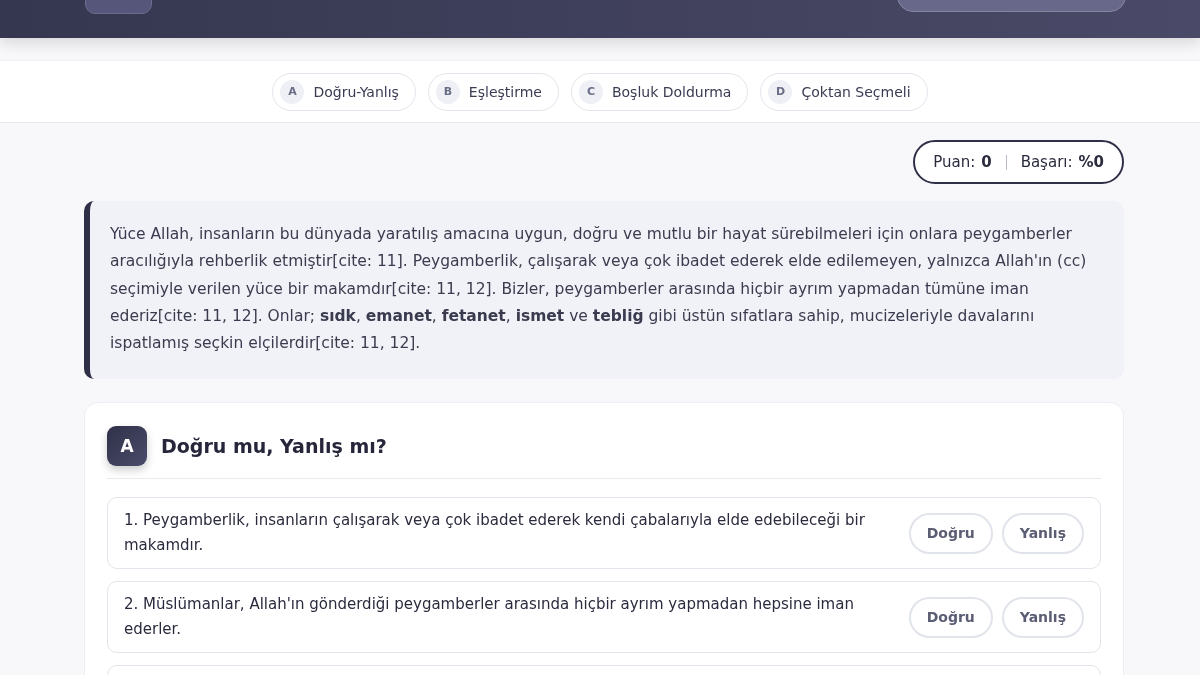  What do you see at coordinates (780, 91) in the screenshot?
I see `letter-badge: D` at bounding box center [780, 91].